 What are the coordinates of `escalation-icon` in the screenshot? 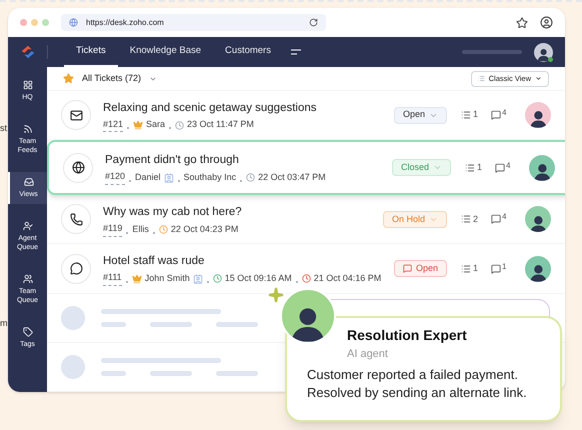 It's located at (407, 269).